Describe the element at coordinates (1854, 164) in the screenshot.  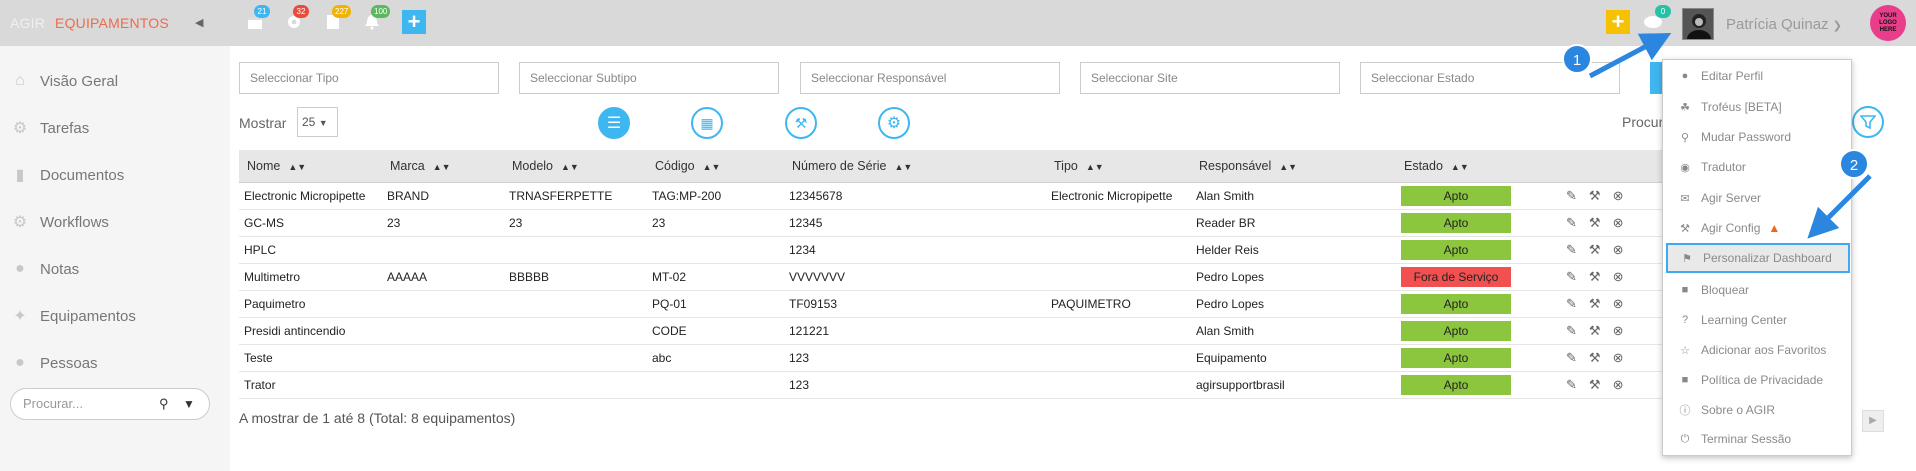
I see `annotation-marker-2: 2` at that location.